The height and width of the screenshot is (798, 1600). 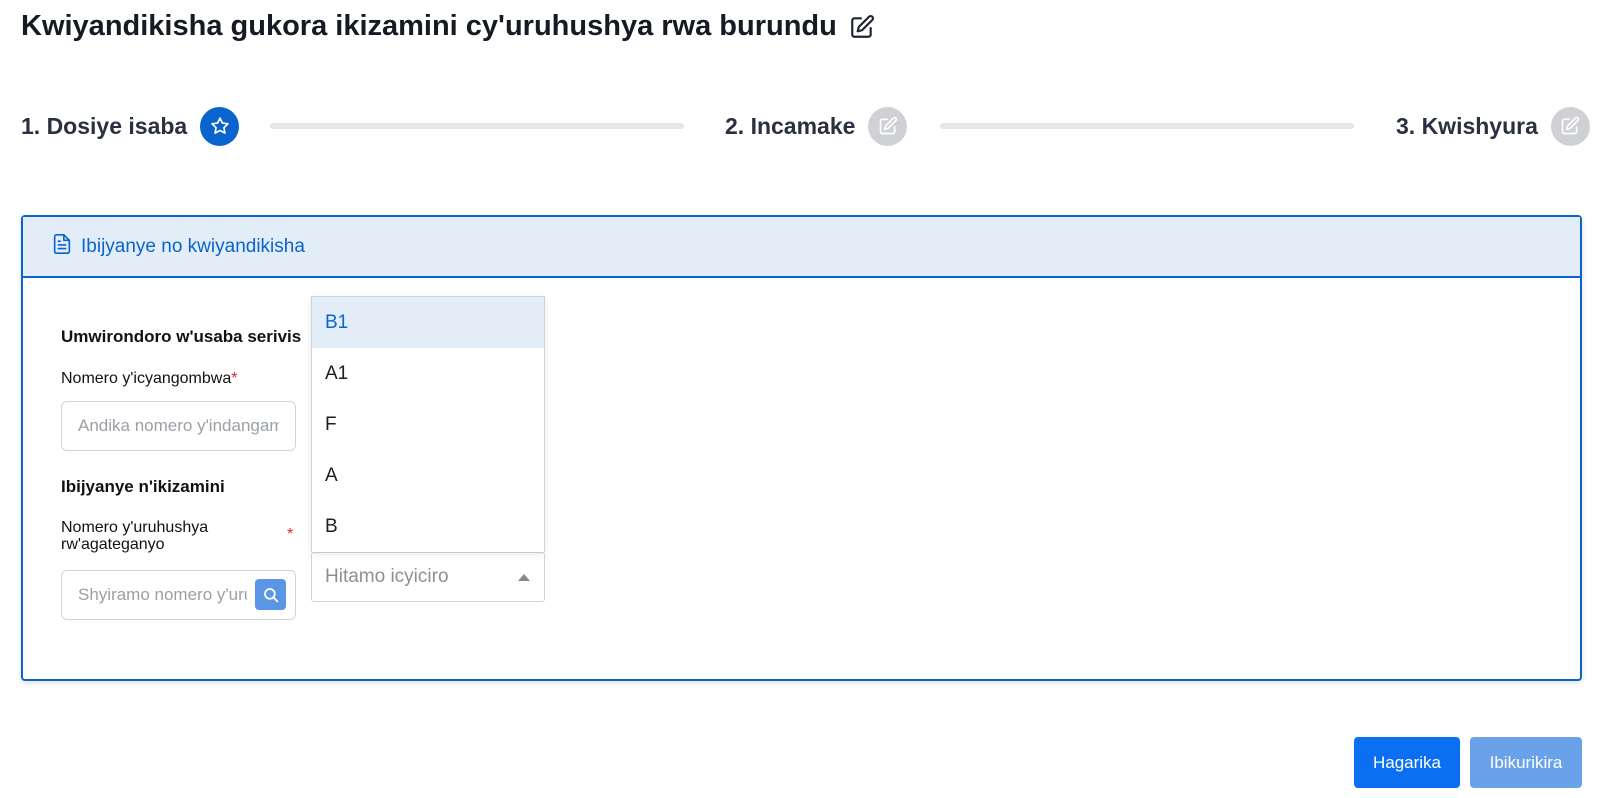 I want to click on id-number-label: Nomero y'icyangombwa*, so click(x=149, y=378).